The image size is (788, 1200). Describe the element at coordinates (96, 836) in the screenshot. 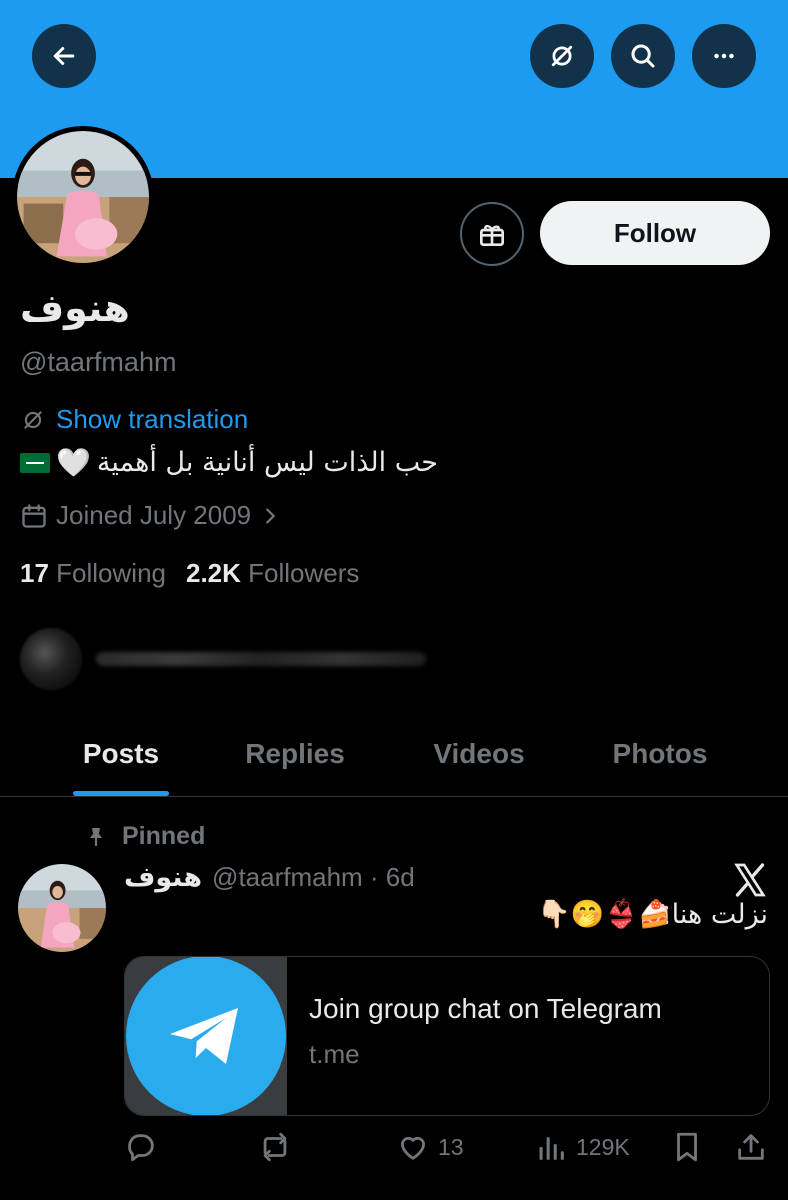

I see `pin-icon` at that location.